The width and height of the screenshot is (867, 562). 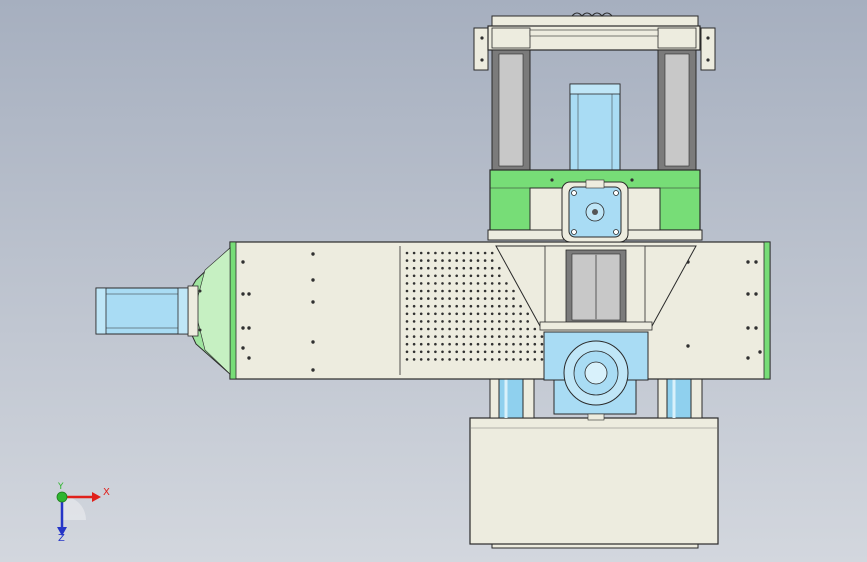 I want to click on x-axis-label: X, so click(x=106, y=492).